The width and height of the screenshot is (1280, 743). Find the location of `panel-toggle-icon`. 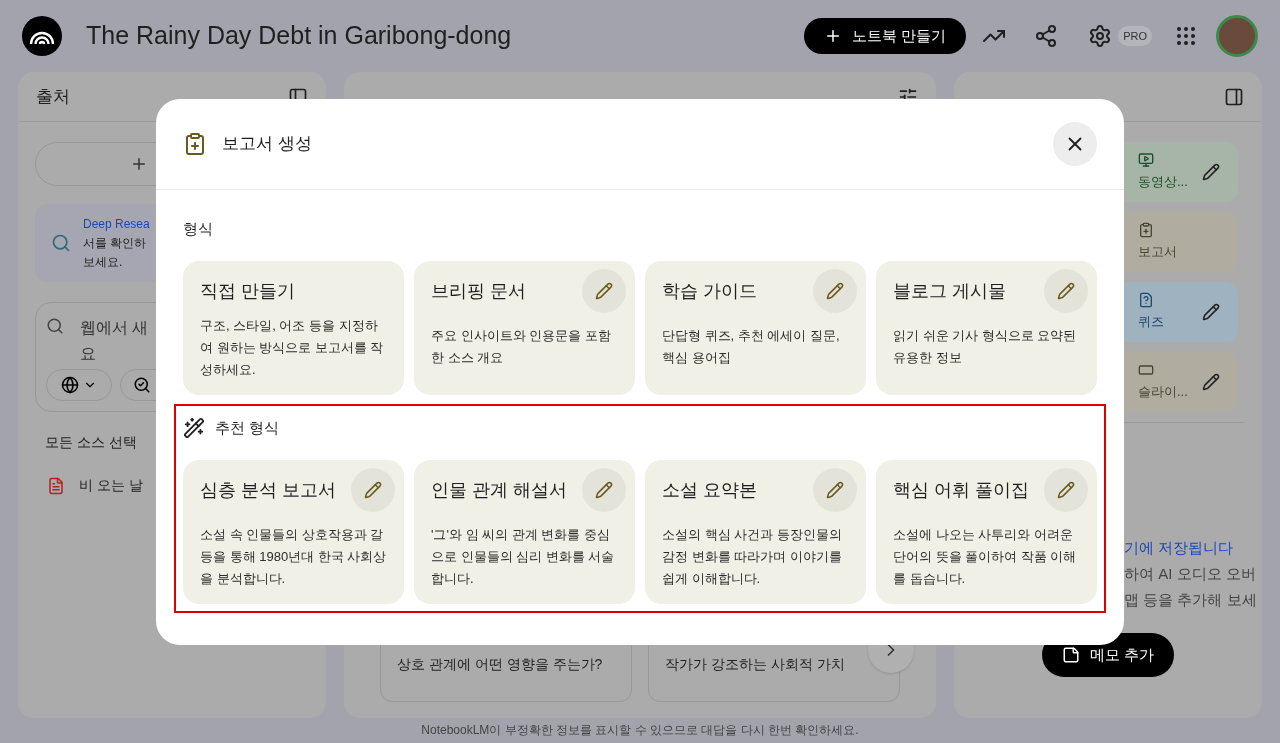

panel-toggle-icon is located at coordinates (1234, 96).